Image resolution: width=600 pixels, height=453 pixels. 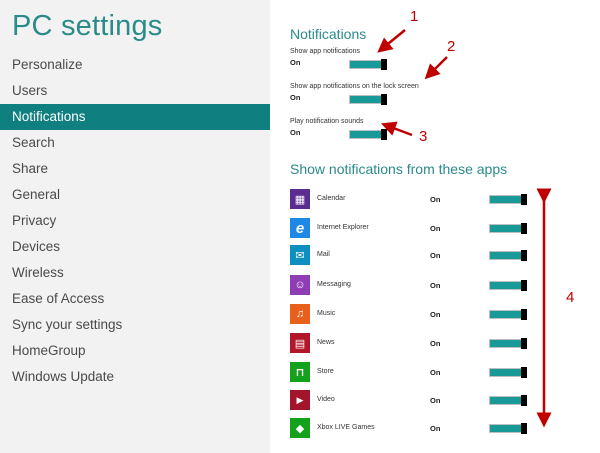 What do you see at coordinates (368, 134) in the screenshot?
I see `notification-sounds-toggle` at bounding box center [368, 134].